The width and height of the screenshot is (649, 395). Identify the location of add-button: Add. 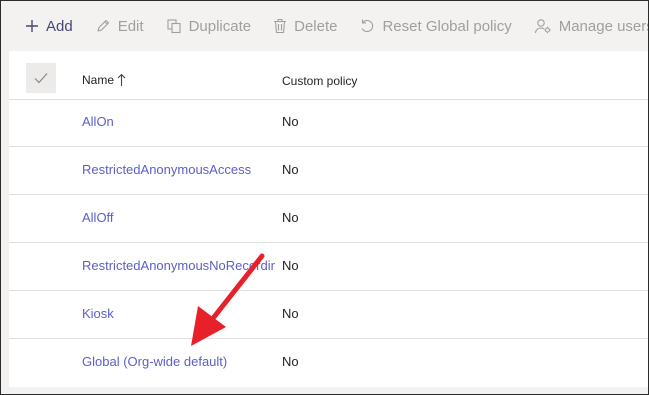
(49, 26).